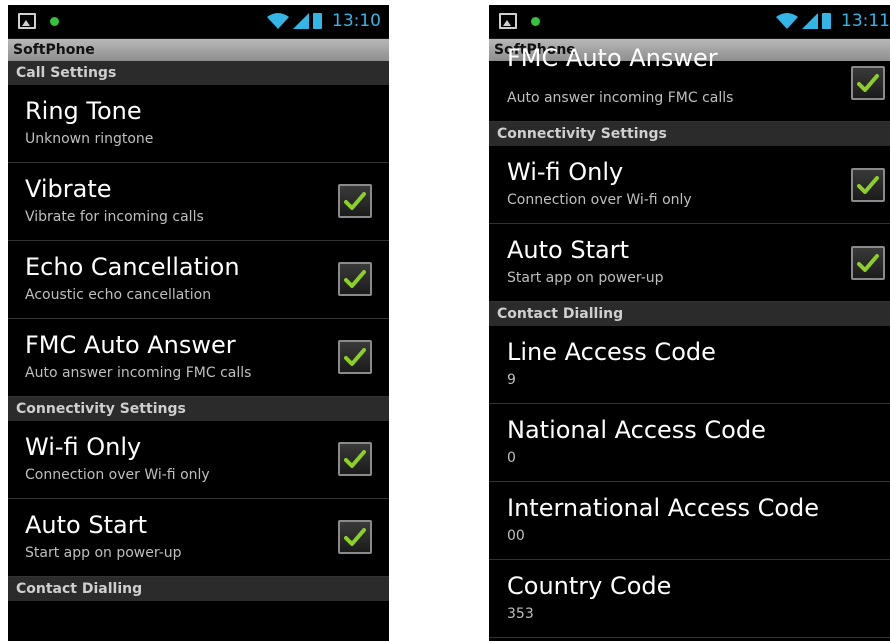 The width and height of the screenshot is (890, 641). What do you see at coordinates (198, 202) in the screenshot?
I see `pref-vibrate: Vibrate Vibrate for incoming calls` at bounding box center [198, 202].